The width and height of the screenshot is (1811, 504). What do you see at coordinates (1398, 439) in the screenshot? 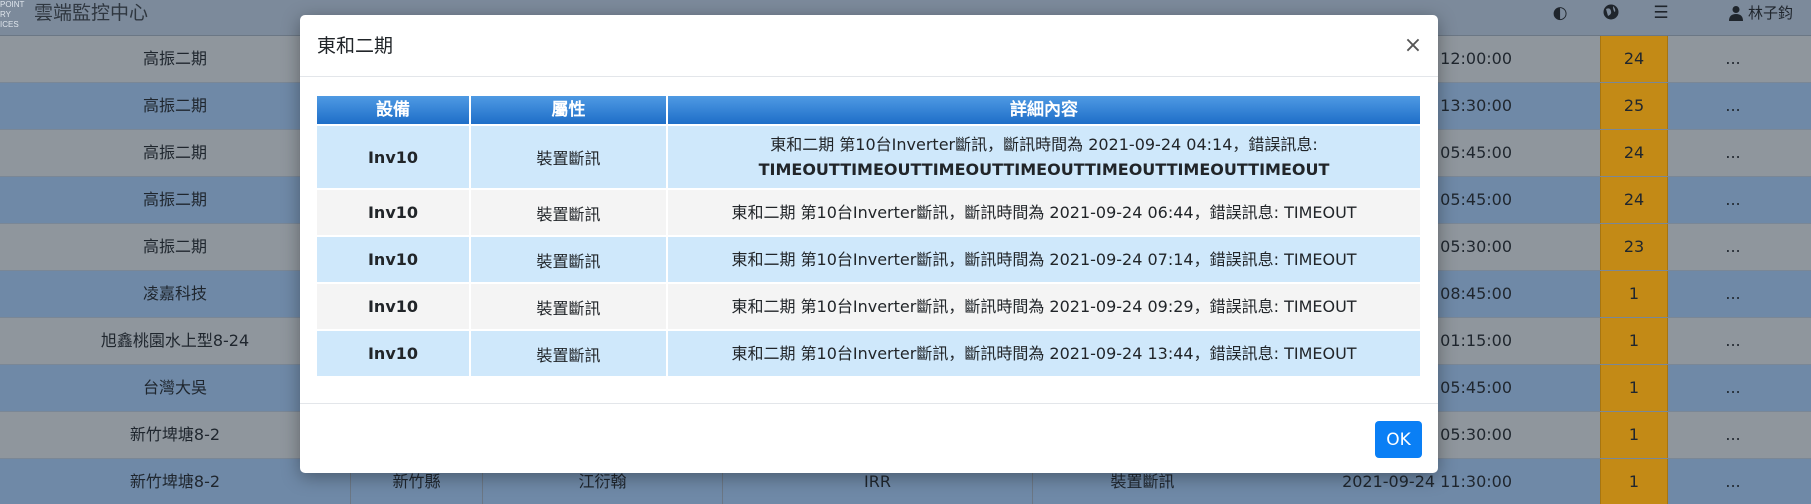
I see `ok-button: OK` at bounding box center [1398, 439].